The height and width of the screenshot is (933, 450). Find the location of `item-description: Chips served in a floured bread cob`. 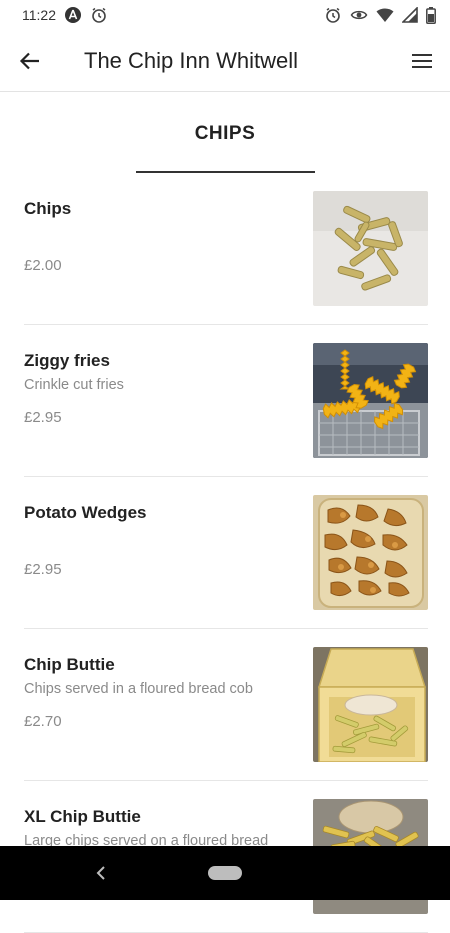

item-description: Chips served in a floured bread cob is located at coordinates (138, 689).